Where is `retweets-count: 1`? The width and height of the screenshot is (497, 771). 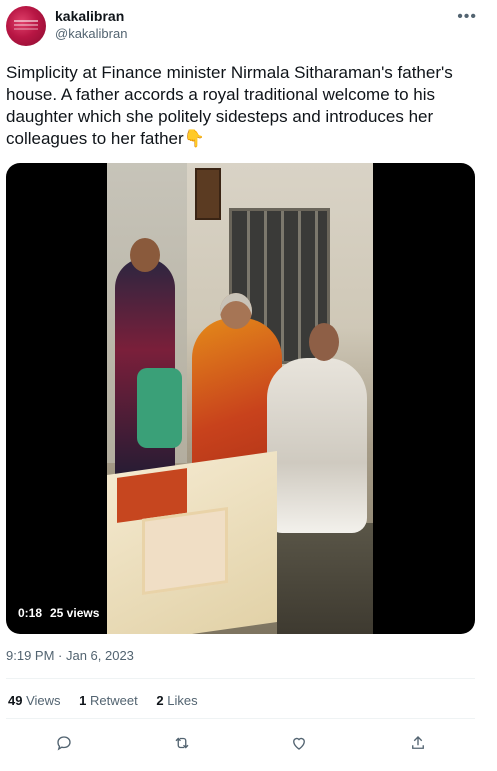 retweets-count: 1 is located at coordinates (83, 700).